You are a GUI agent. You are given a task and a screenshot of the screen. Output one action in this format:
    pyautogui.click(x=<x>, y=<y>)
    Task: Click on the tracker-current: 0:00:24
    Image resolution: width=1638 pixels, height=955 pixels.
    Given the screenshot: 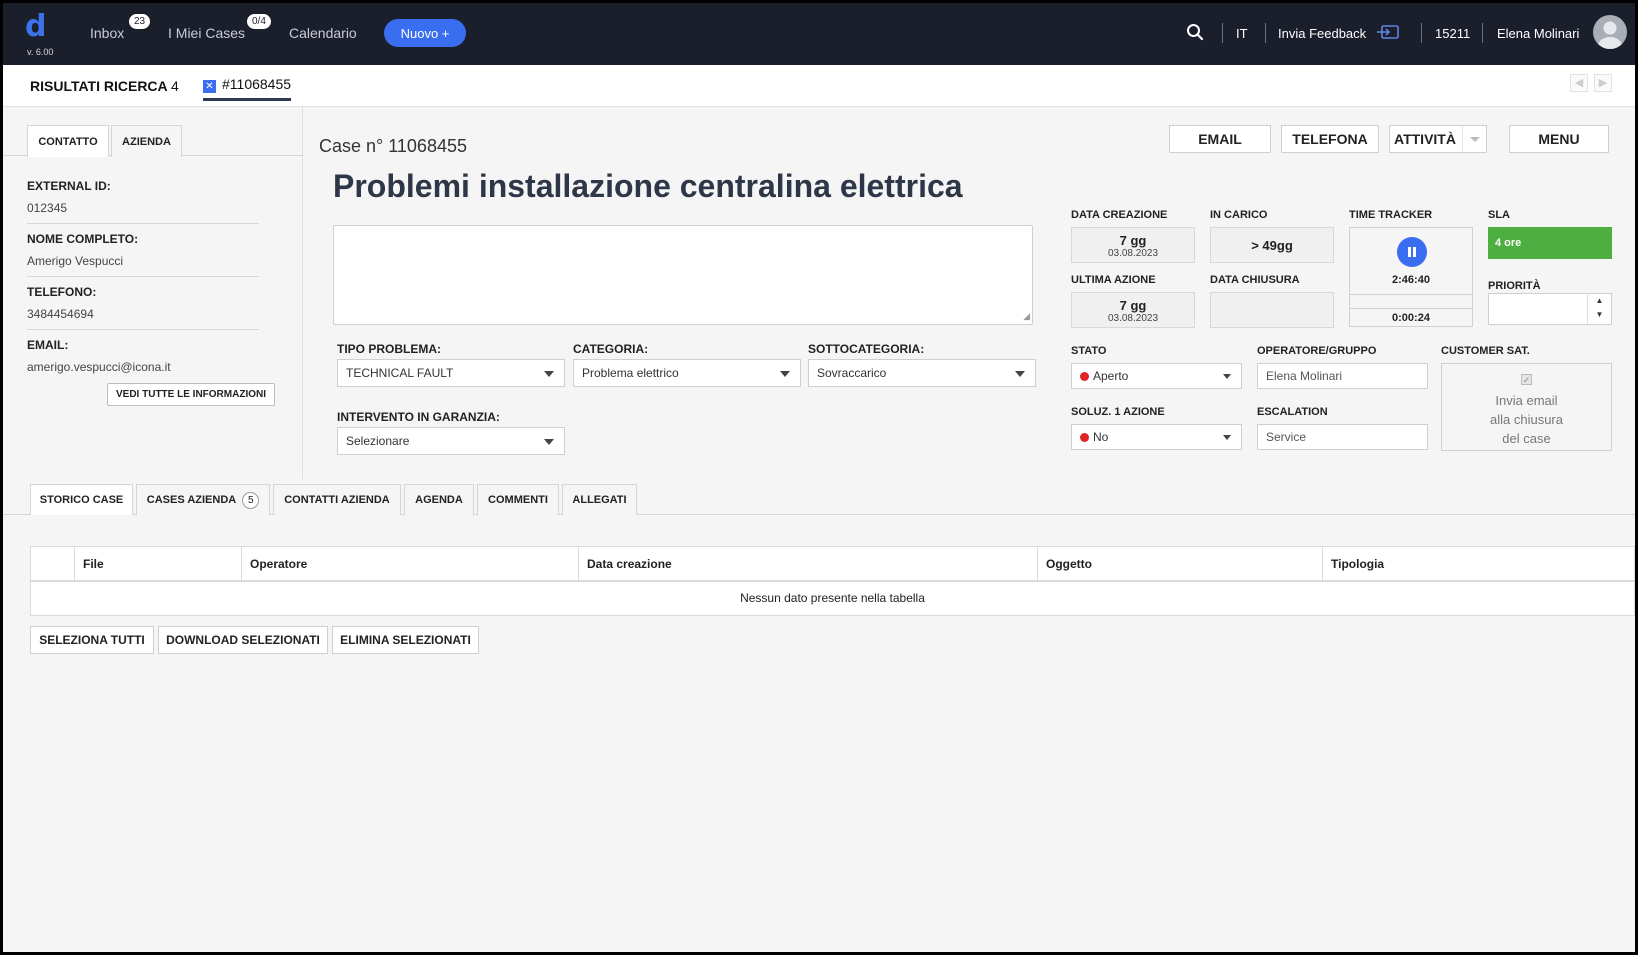 What is the action you would take?
    pyautogui.click(x=1411, y=318)
    